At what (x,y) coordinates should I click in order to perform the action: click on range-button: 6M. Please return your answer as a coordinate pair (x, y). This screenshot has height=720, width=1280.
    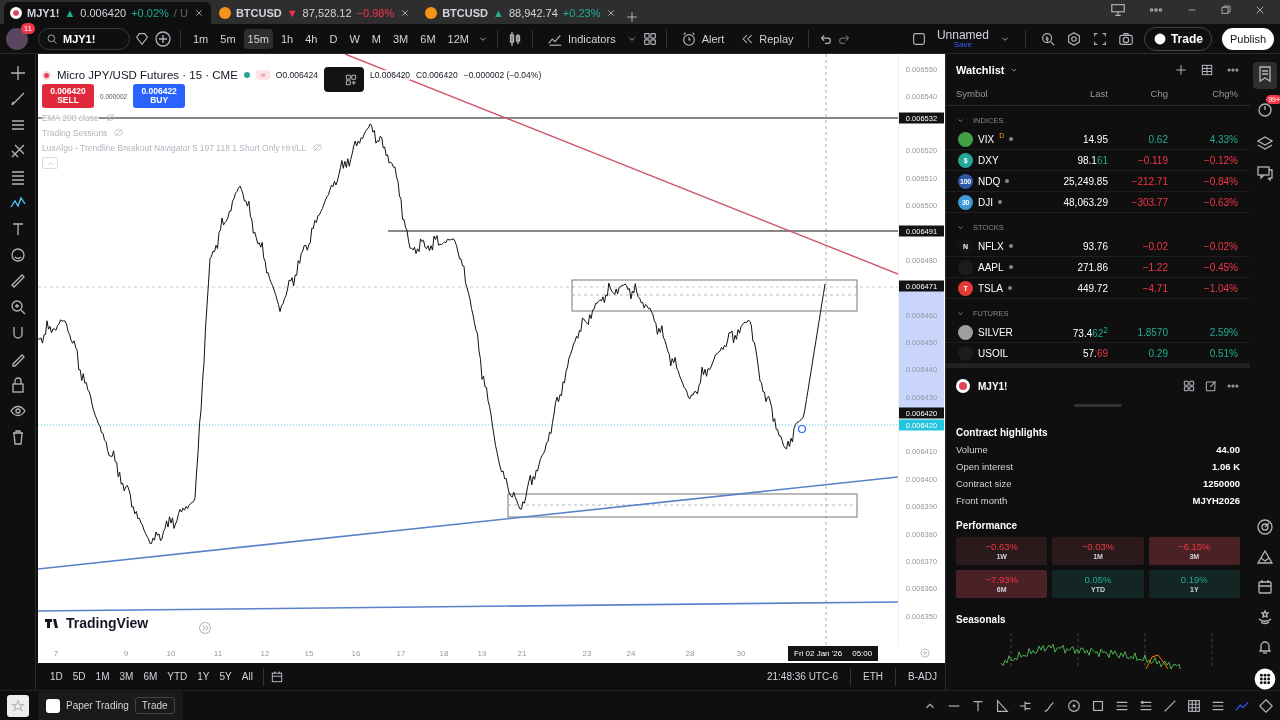
    Looking at the image, I should click on (150, 676).